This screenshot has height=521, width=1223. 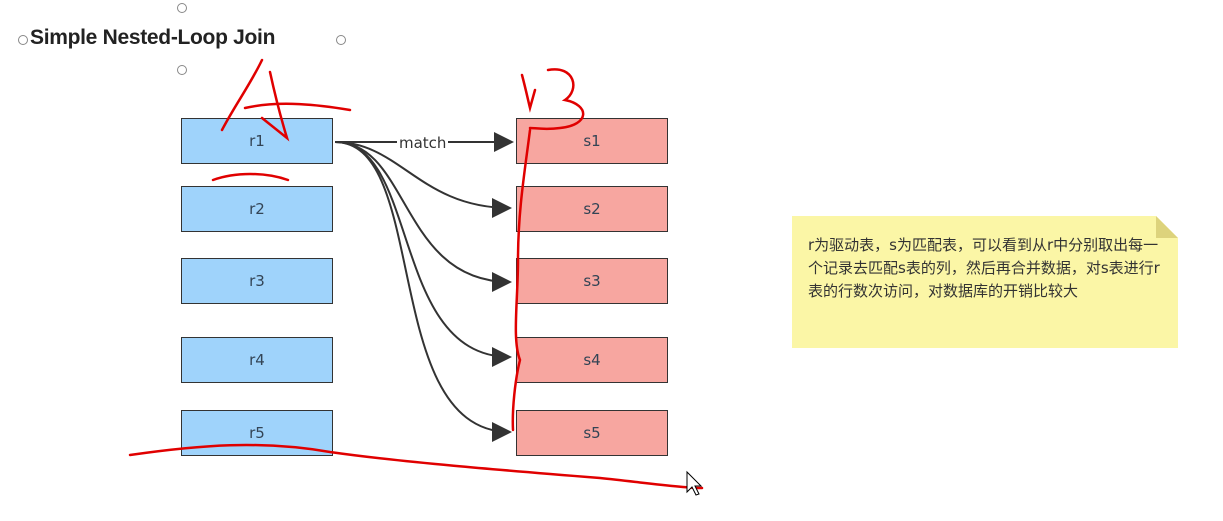 I want to click on s-row-3: s3, so click(x=592, y=281).